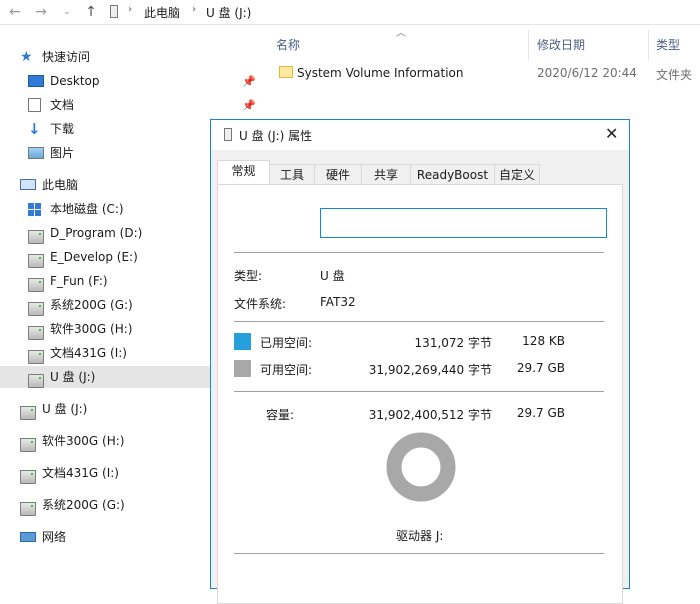 Image resolution: width=700 pixels, height=604 pixels. I want to click on tab-hardware: 硬件, so click(338, 174).